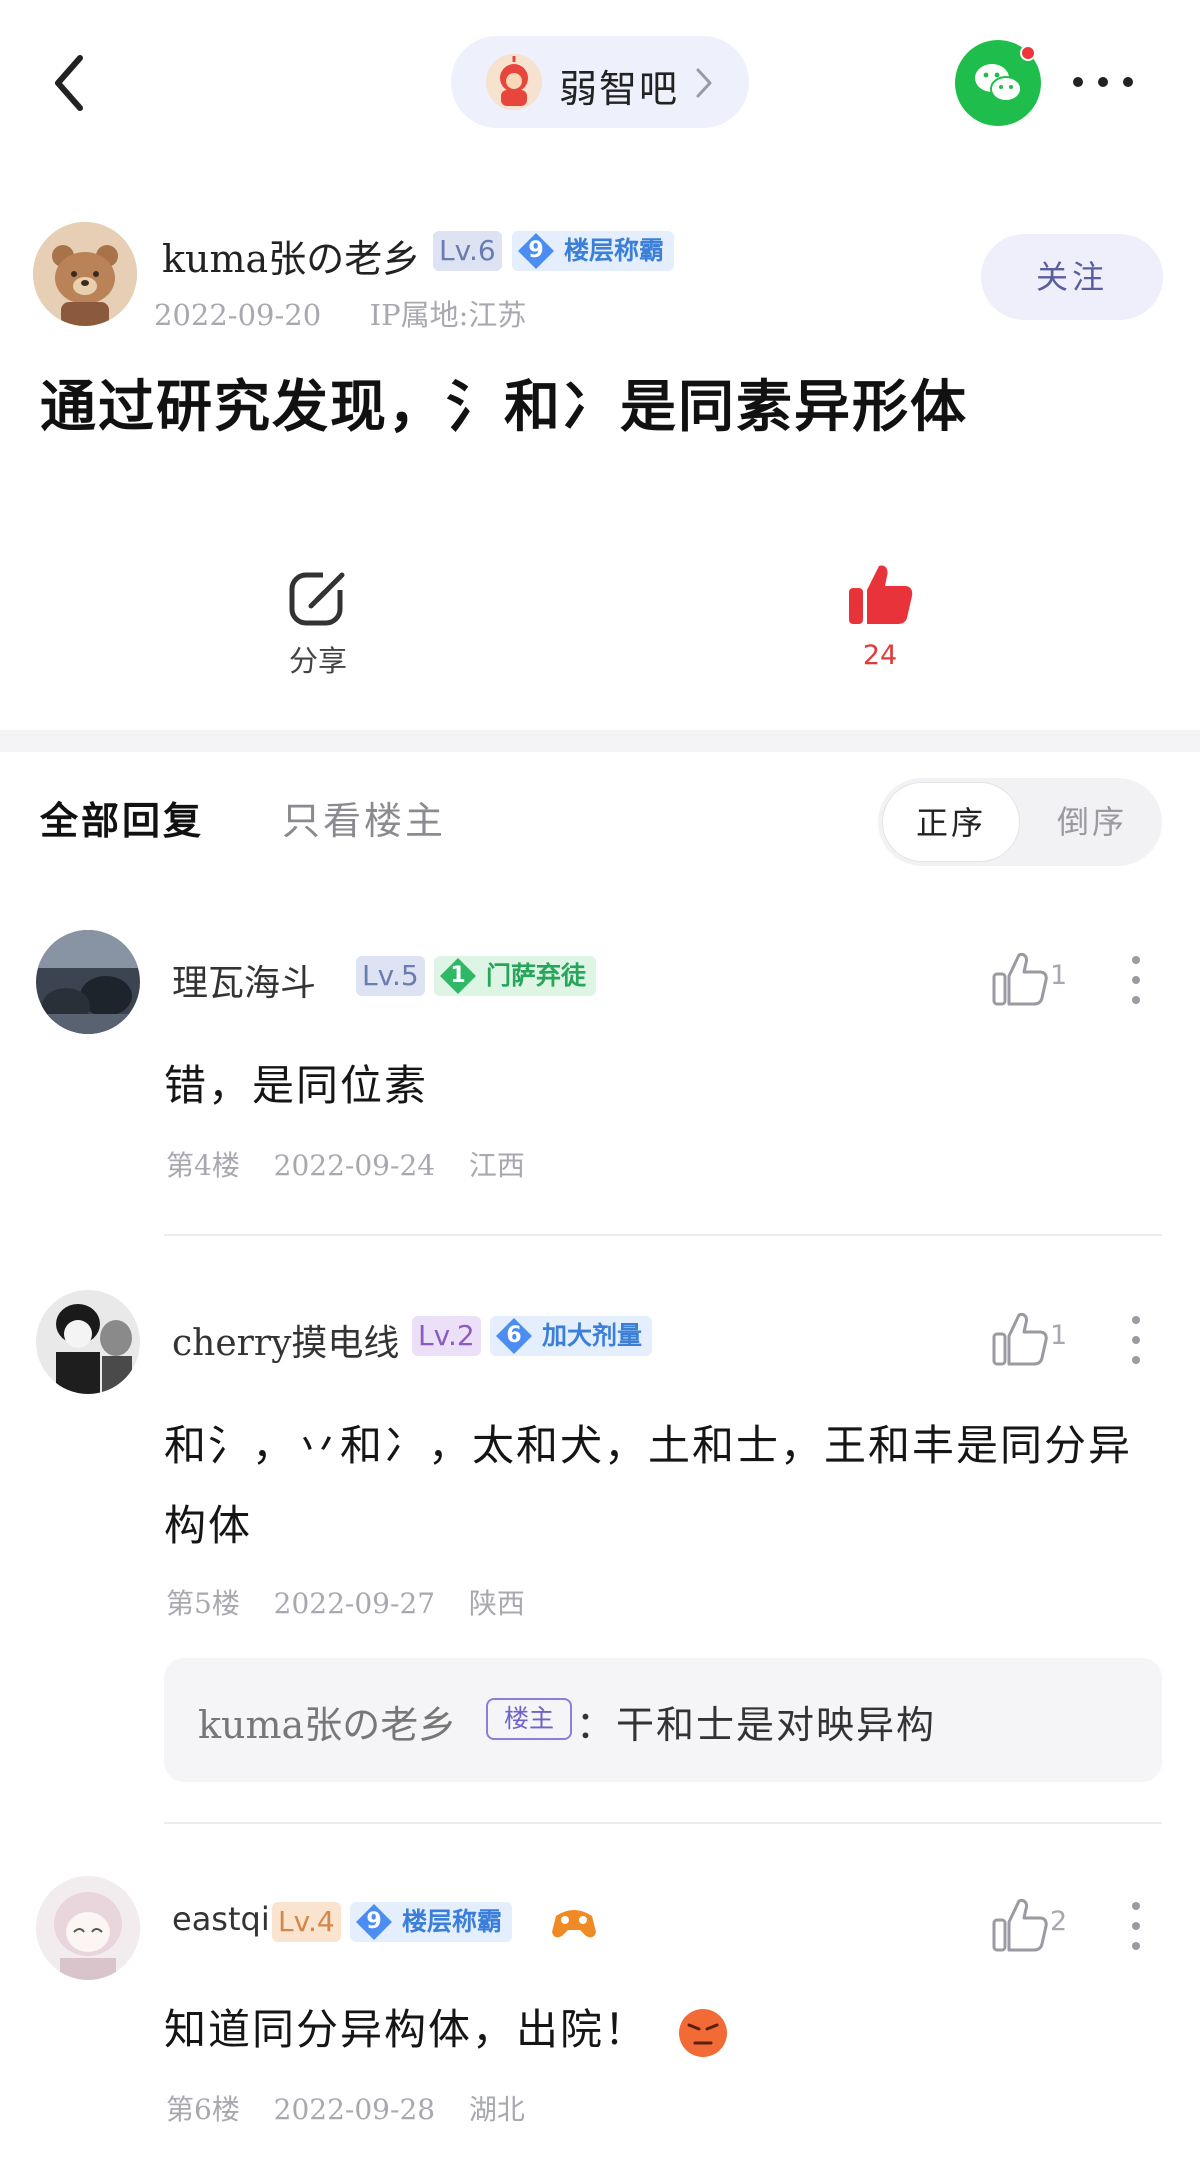 The width and height of the screenshot is (1200, 2182). What do you see at coordinates (317, 661) in the screenshot?
I see `share-label: 分享` at bounding box center [317, 661].